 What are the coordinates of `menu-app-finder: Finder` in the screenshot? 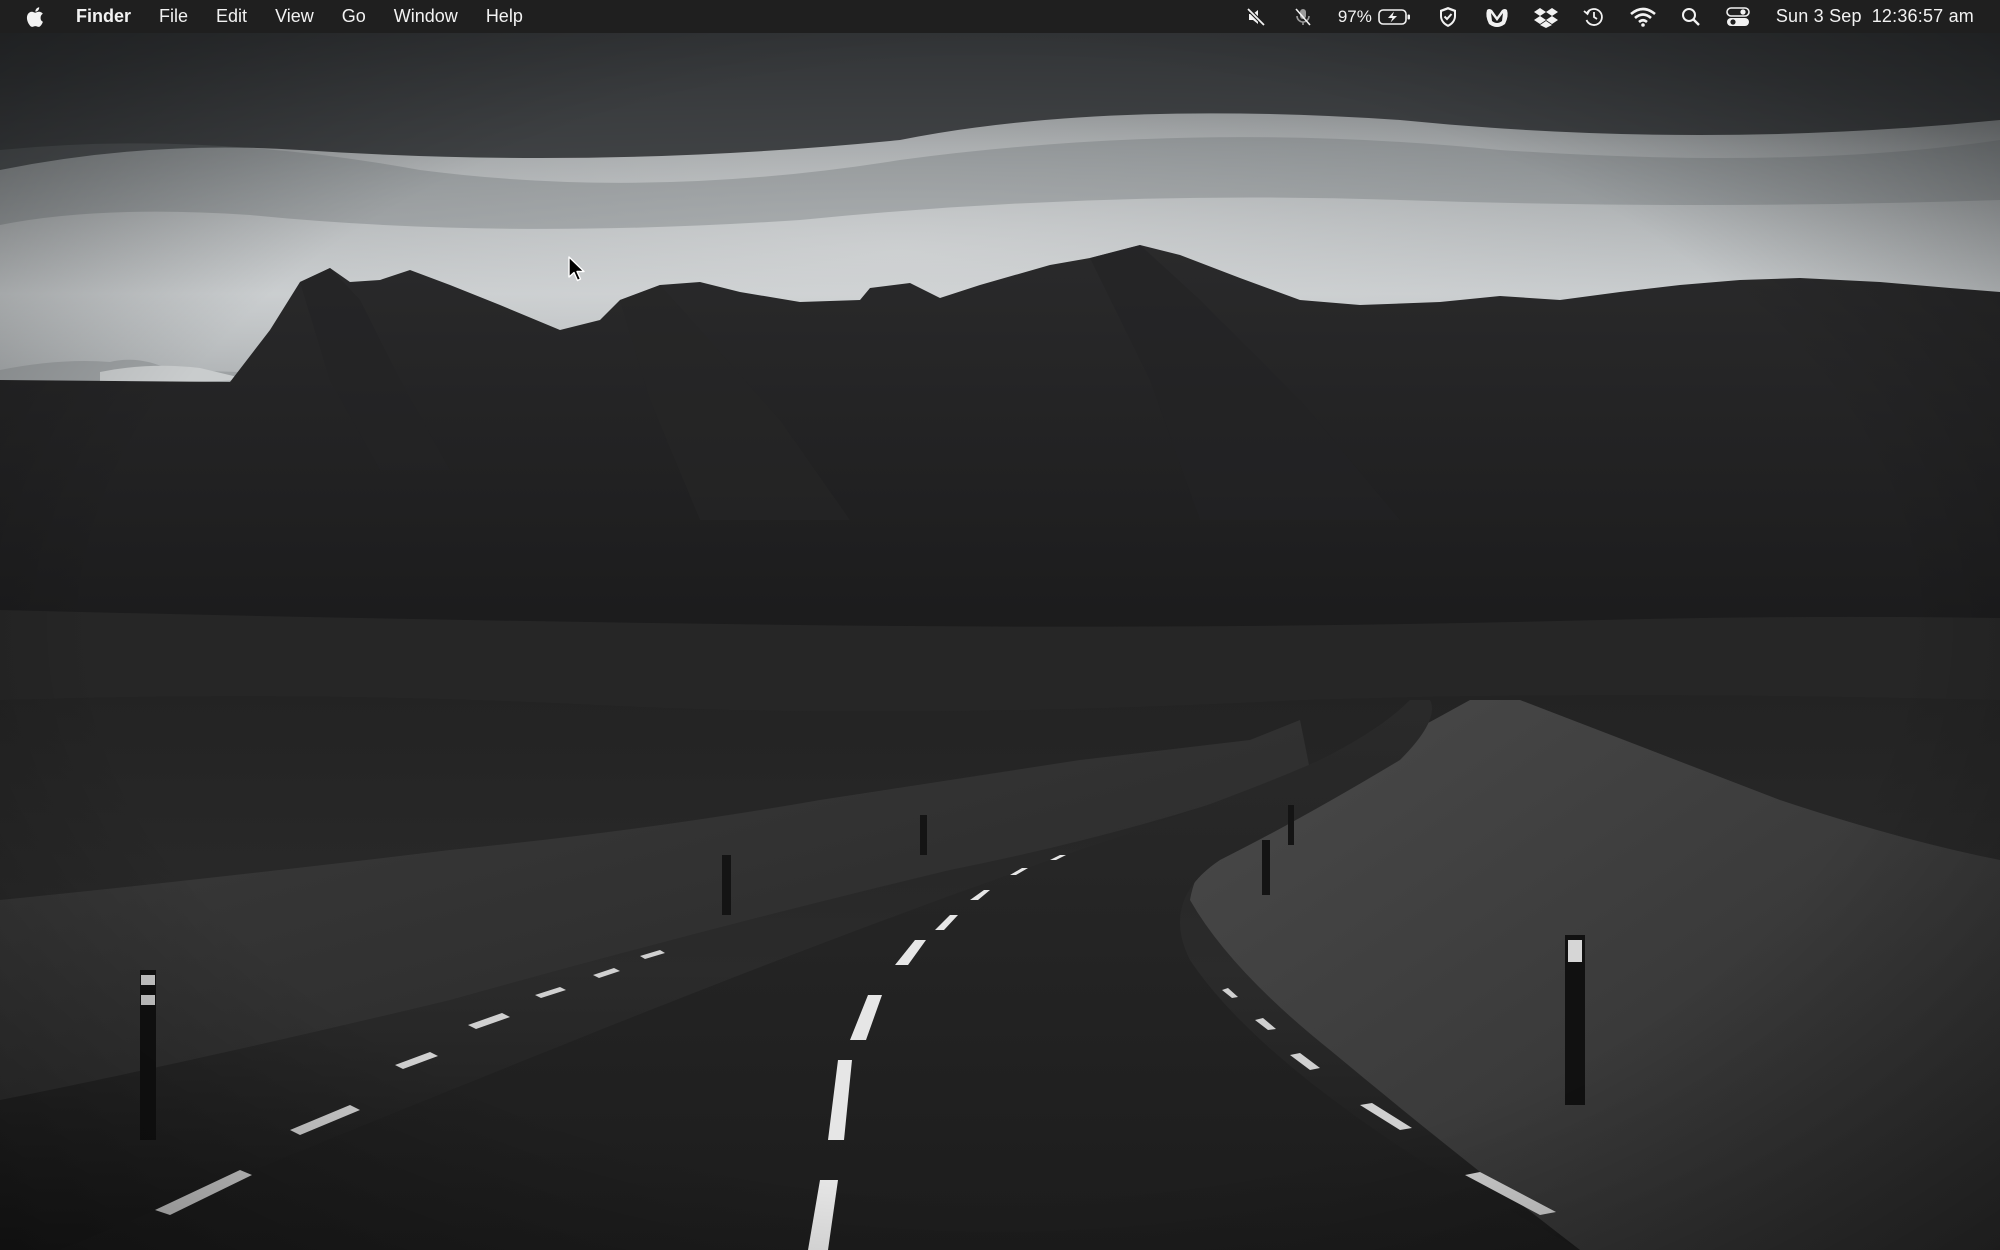 It's located at (107, 16).